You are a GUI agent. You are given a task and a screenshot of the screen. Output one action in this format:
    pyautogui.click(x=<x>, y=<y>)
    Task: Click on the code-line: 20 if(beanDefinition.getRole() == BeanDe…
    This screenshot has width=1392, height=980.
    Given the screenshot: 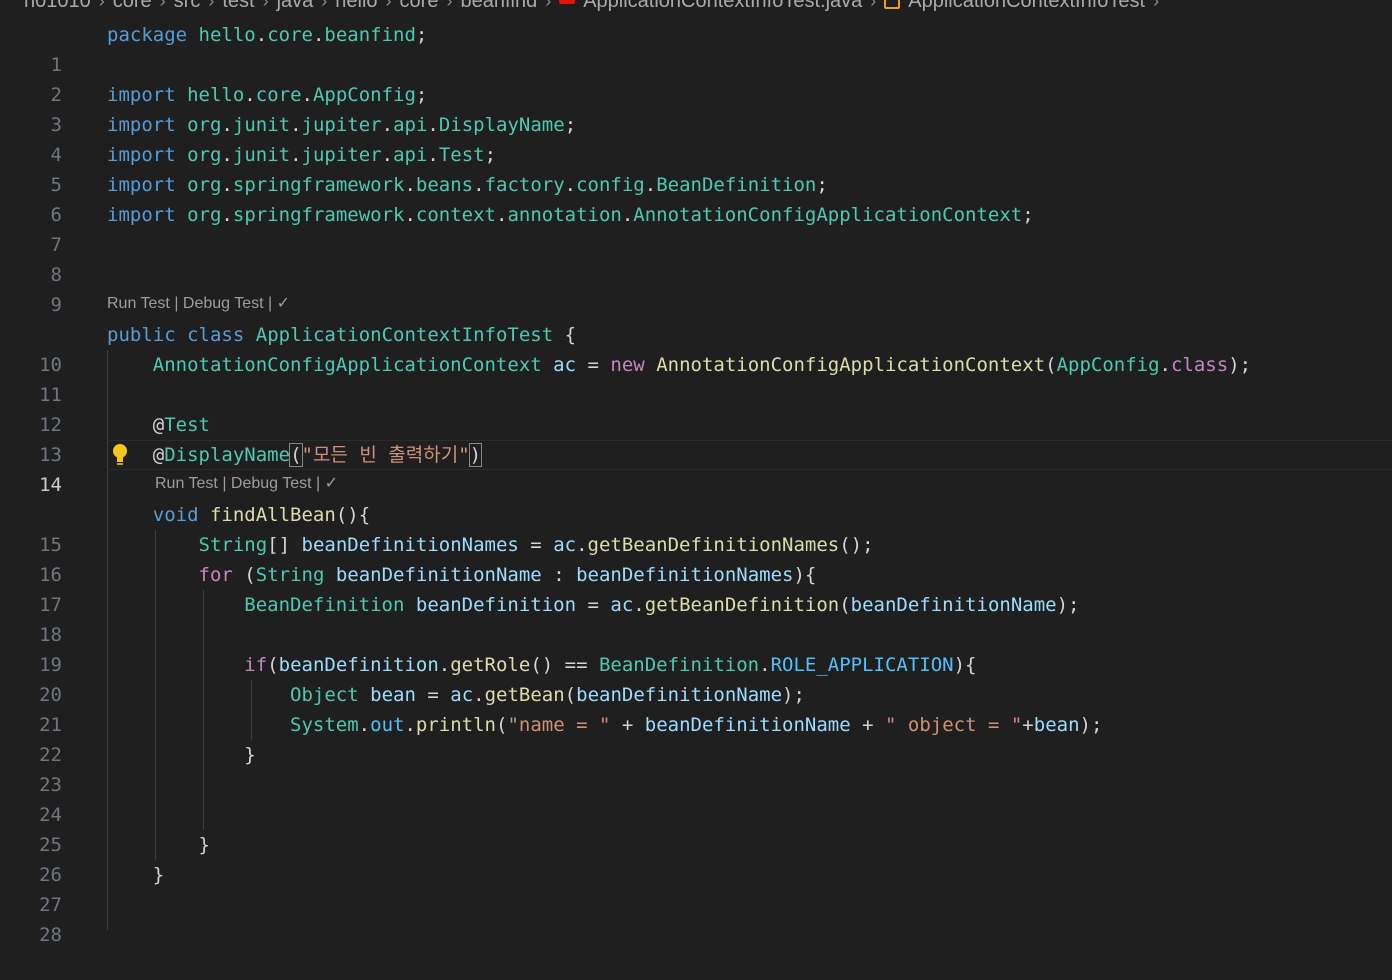 What is the action you would take?
    pyautogui.click(x=488, y=678)
    